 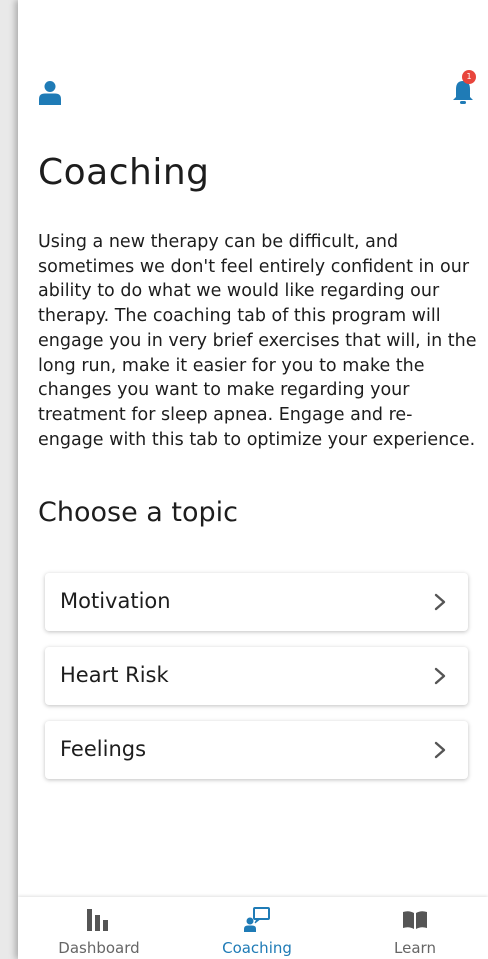 I want to click on tab-label: Coaching, so click(x=257, y=948).